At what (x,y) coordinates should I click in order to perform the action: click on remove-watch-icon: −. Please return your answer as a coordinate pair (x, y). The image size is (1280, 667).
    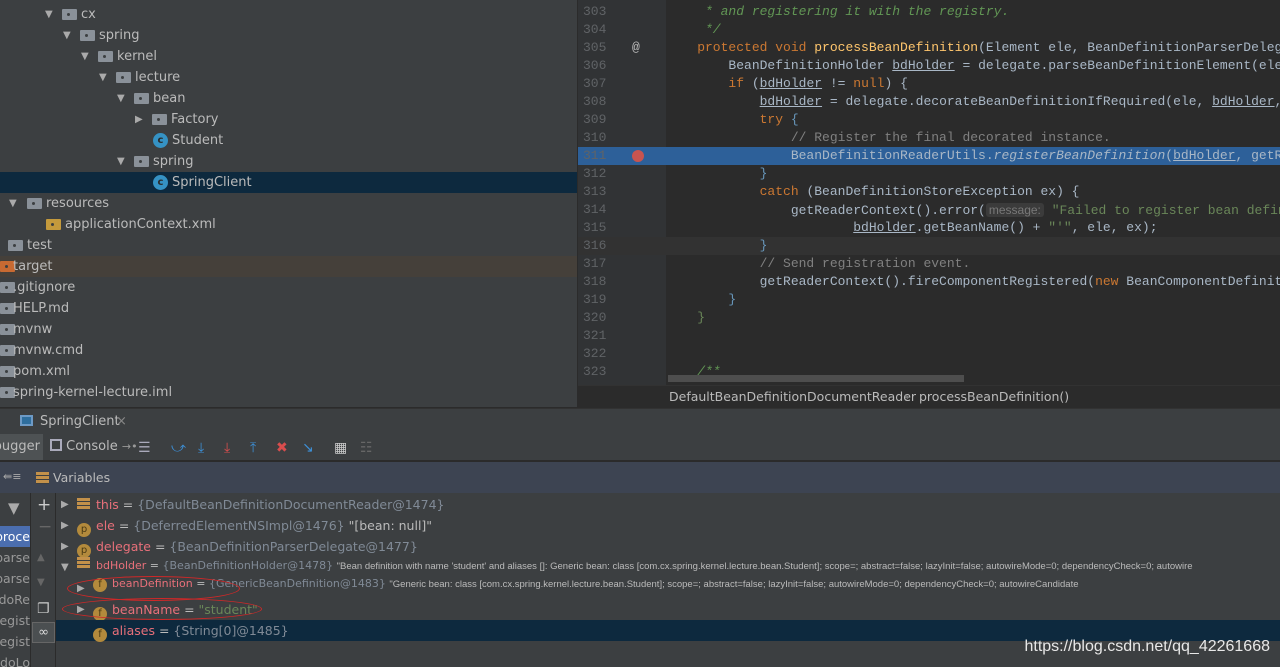
    Looking at the image, I should click on (45, 527).